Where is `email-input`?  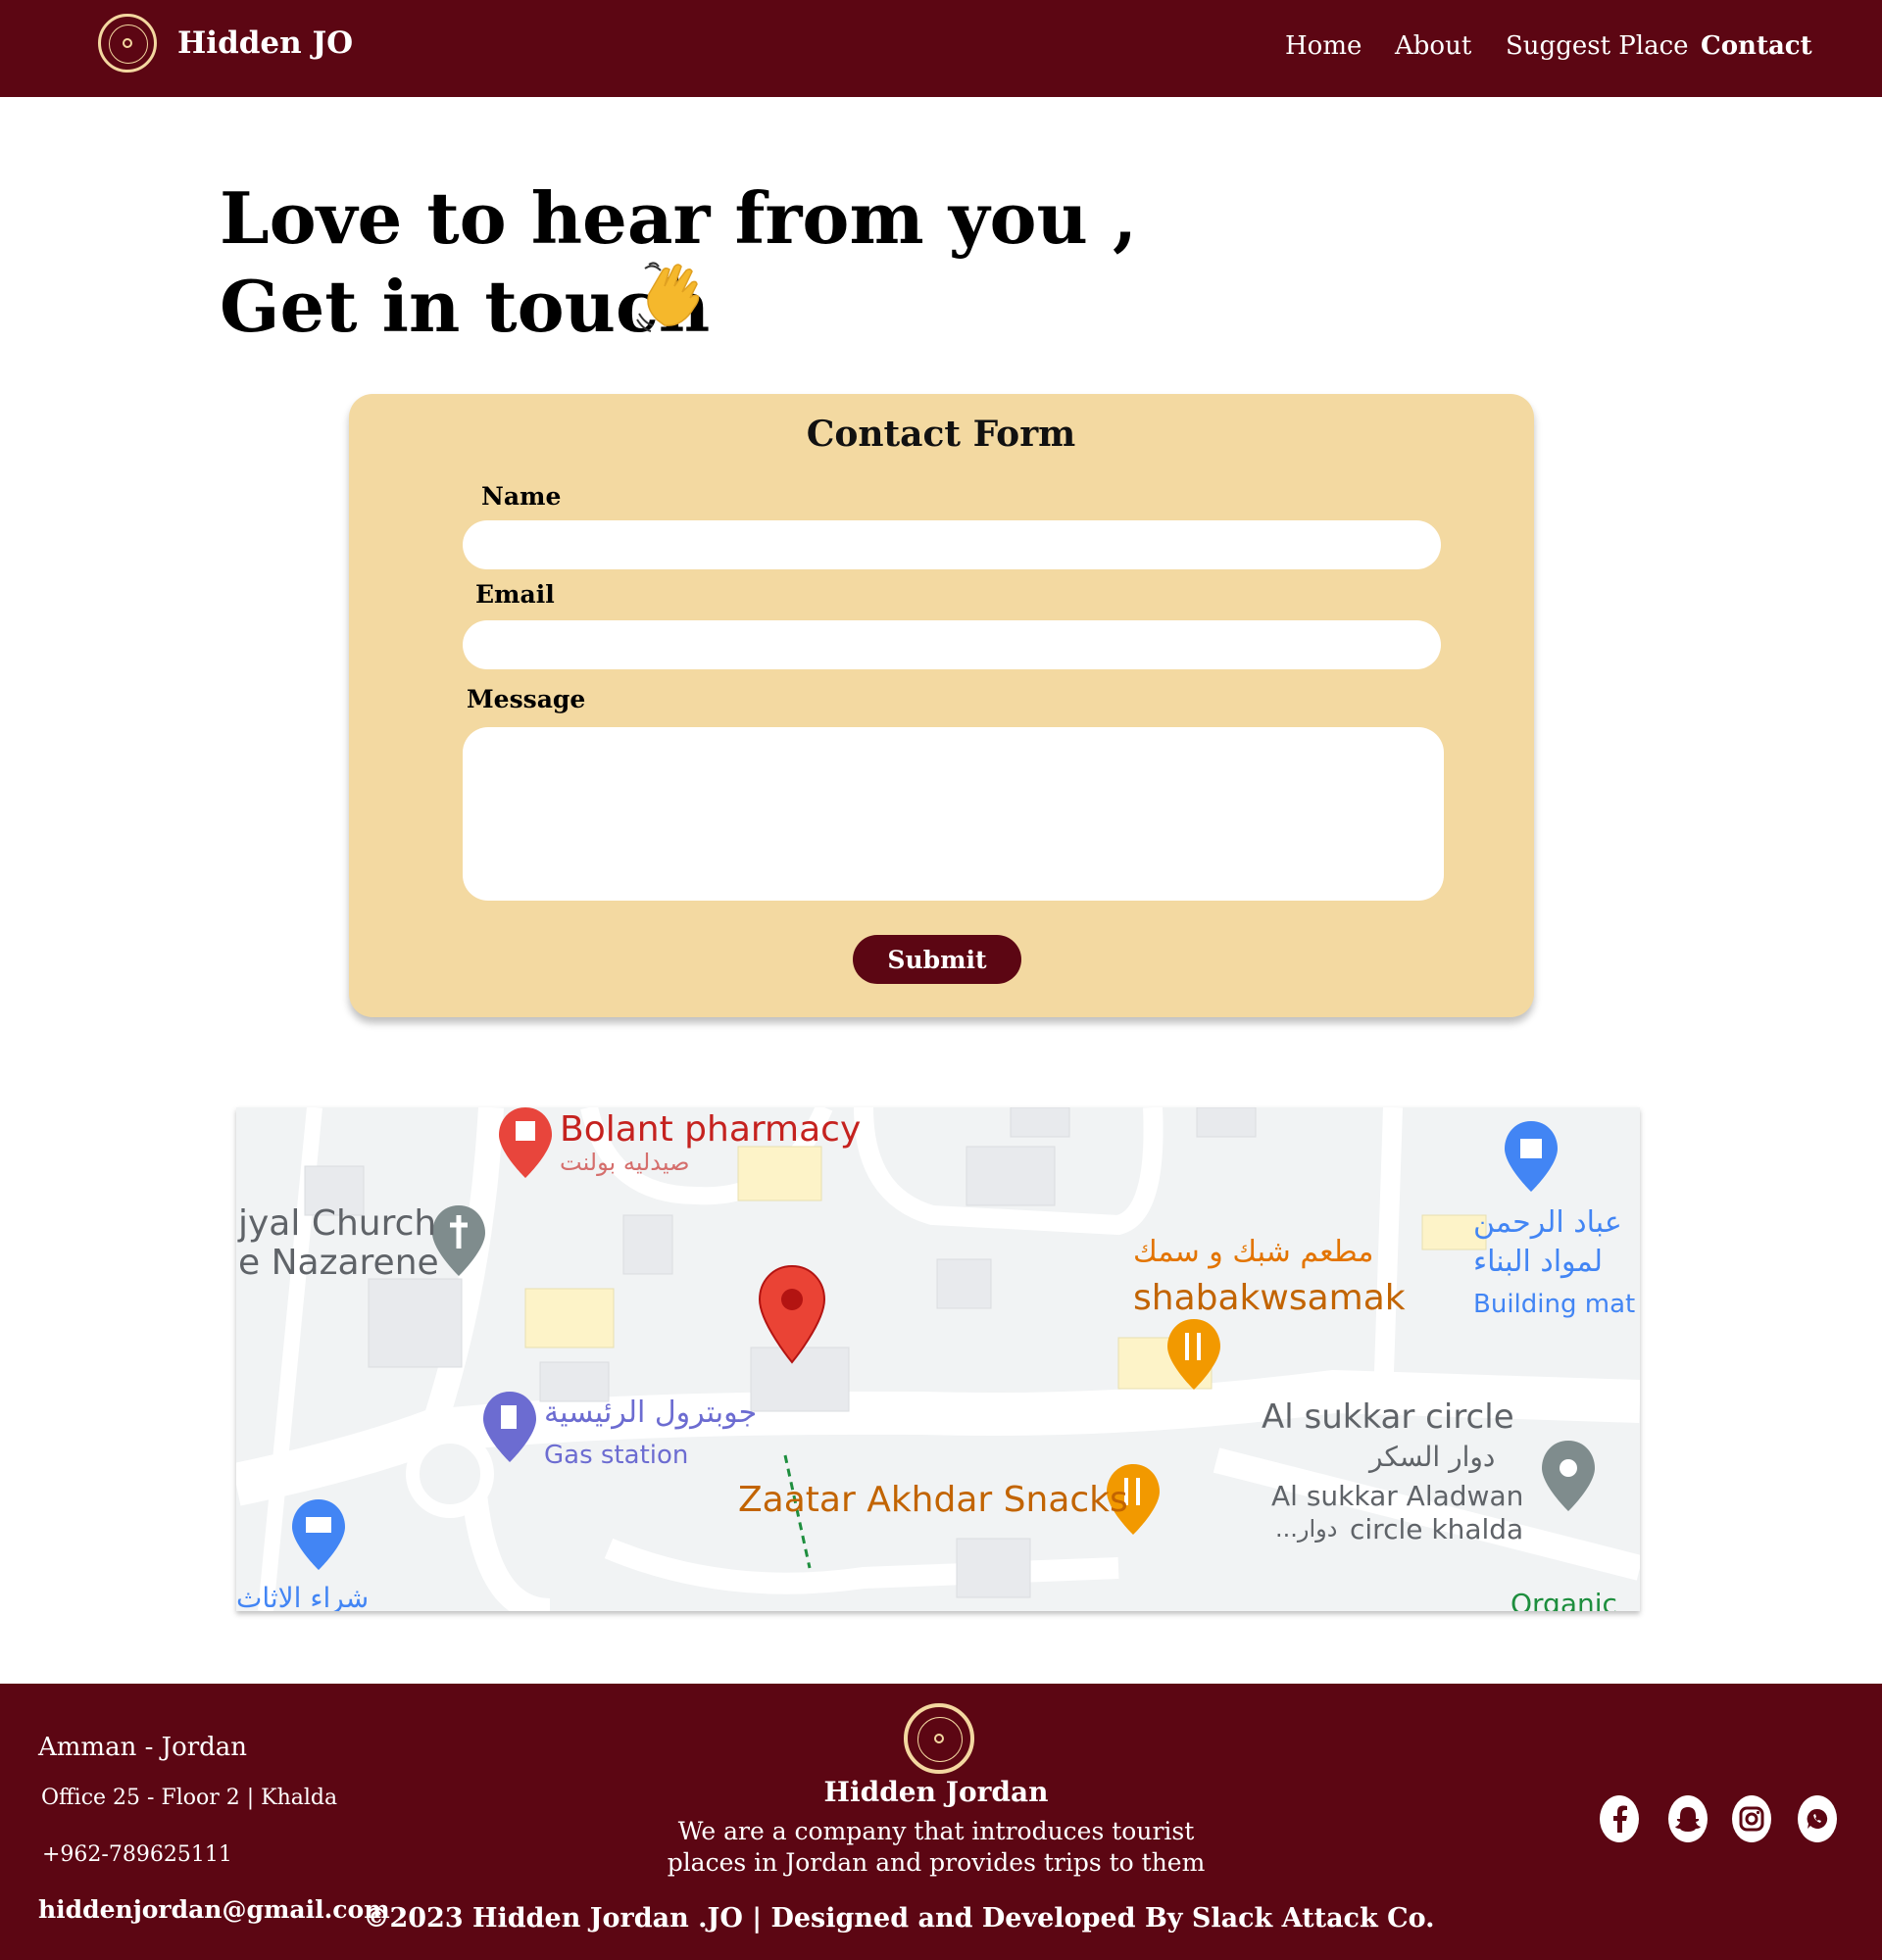
email-input is located at coordinates (952, 644).